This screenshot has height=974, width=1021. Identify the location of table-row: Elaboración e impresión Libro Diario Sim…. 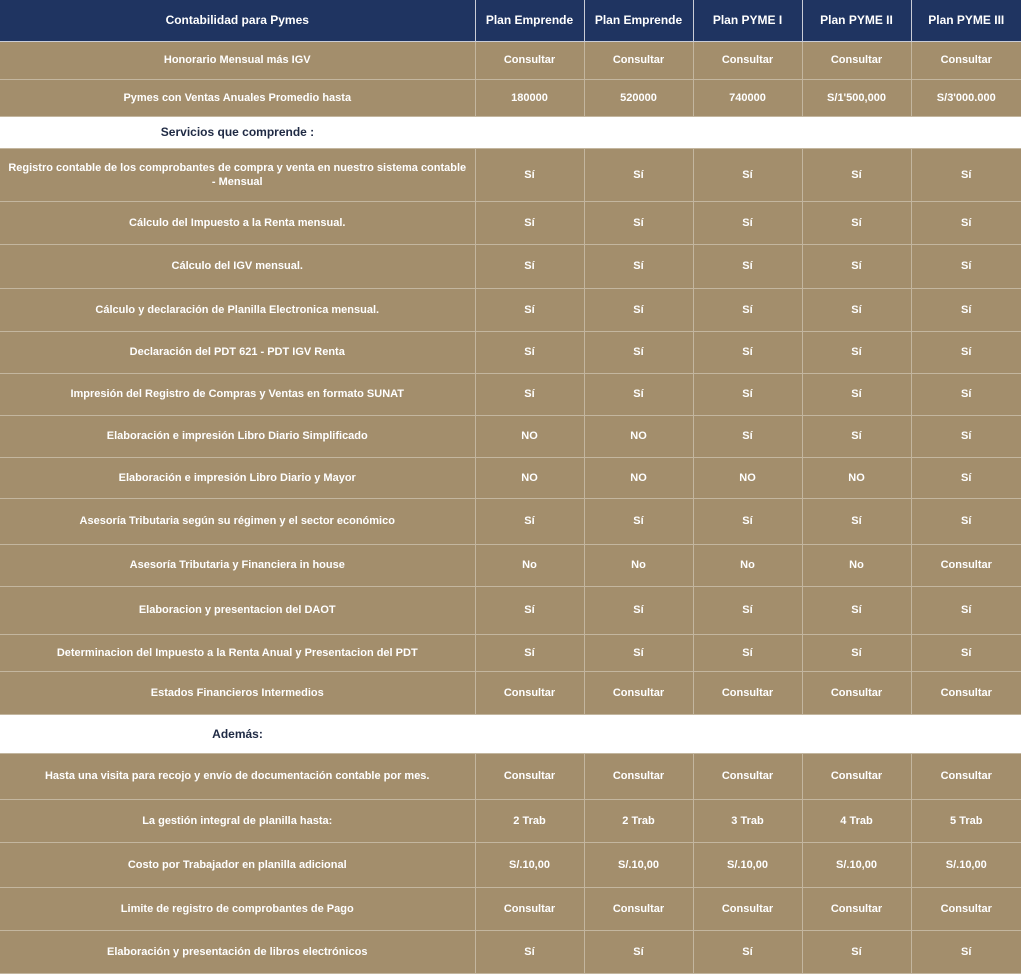
(510, 436).